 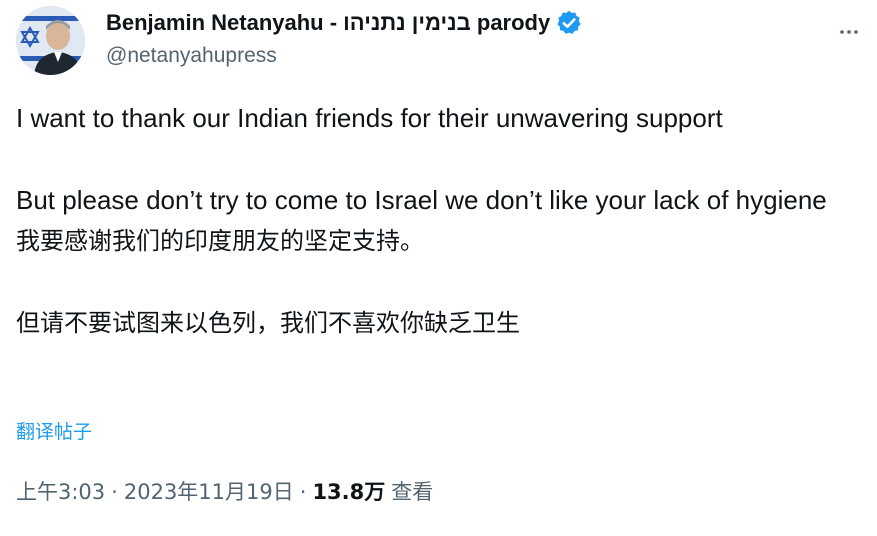 What do you see at coordinates (209, 491) in the screenshot?
I see `tweet-date: 2023年11月19日` at bounding box center [209, 491].